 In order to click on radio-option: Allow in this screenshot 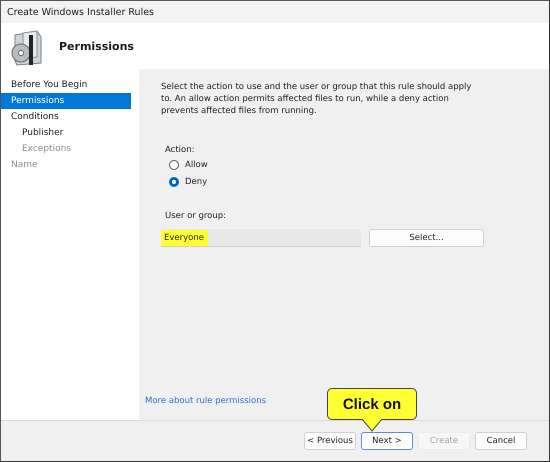, I will do `click(347, 165)`.